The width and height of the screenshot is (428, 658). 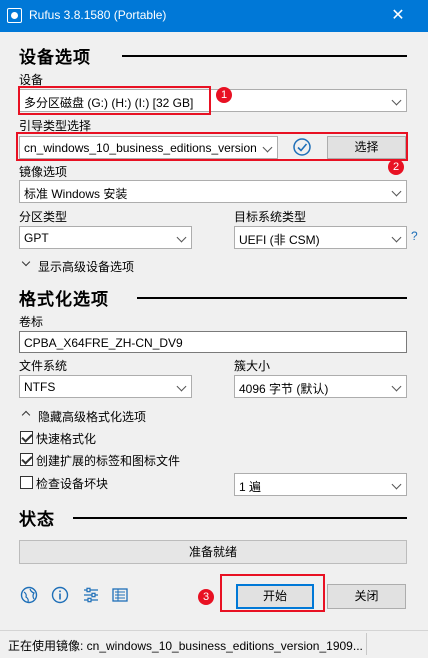 I want to click on image-option-value: 标准 Windows 安装, so click(x=76, y=194).